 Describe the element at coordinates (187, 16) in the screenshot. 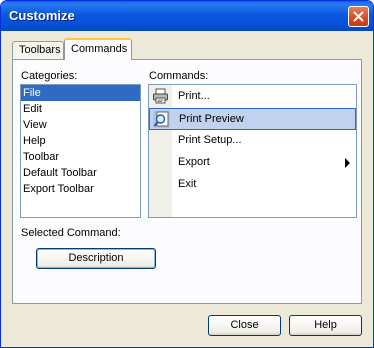

I see `title-bar: Customize` at that location.